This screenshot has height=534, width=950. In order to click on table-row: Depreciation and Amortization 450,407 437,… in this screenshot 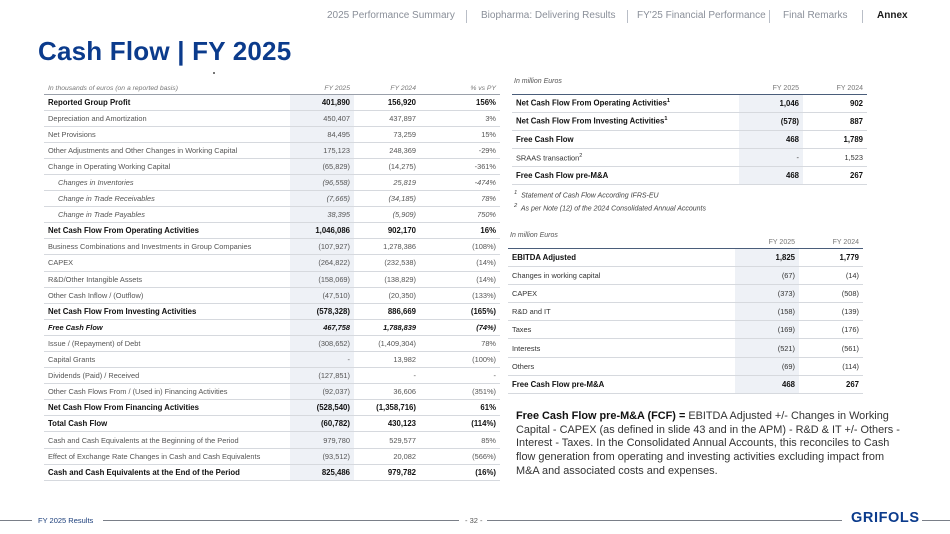, I will do `click(272, 118)`.